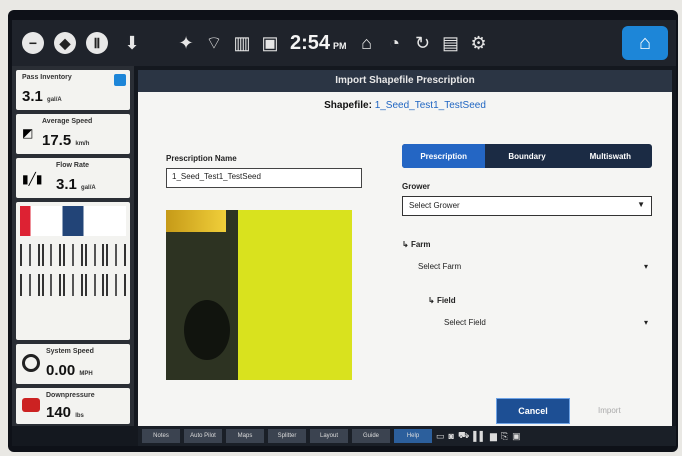 This screenshot has height=456, width=682. Describe the element at coordinates (47, 77) in the screenshot. I see `tile-label: Pass Inventory` at that location.